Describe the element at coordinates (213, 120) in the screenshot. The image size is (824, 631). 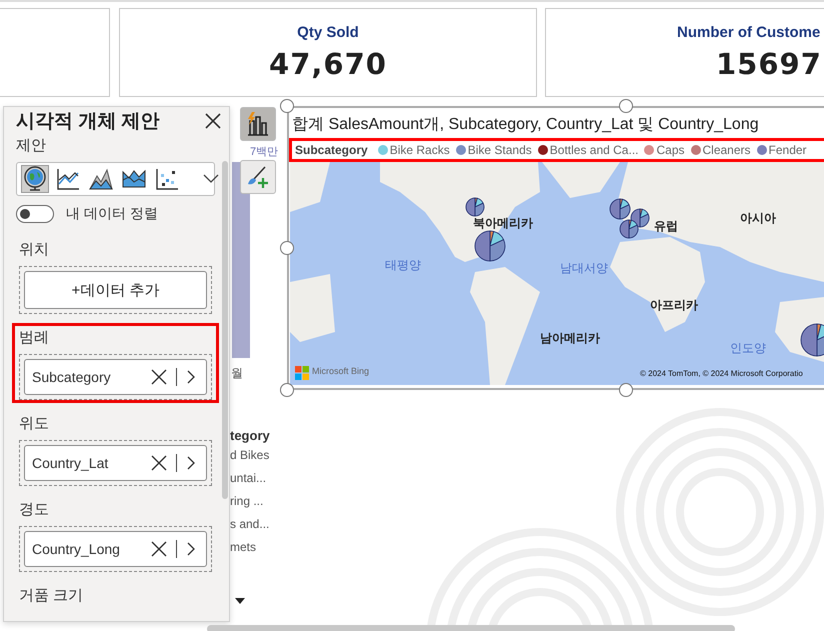
I see `close-button` at that location.